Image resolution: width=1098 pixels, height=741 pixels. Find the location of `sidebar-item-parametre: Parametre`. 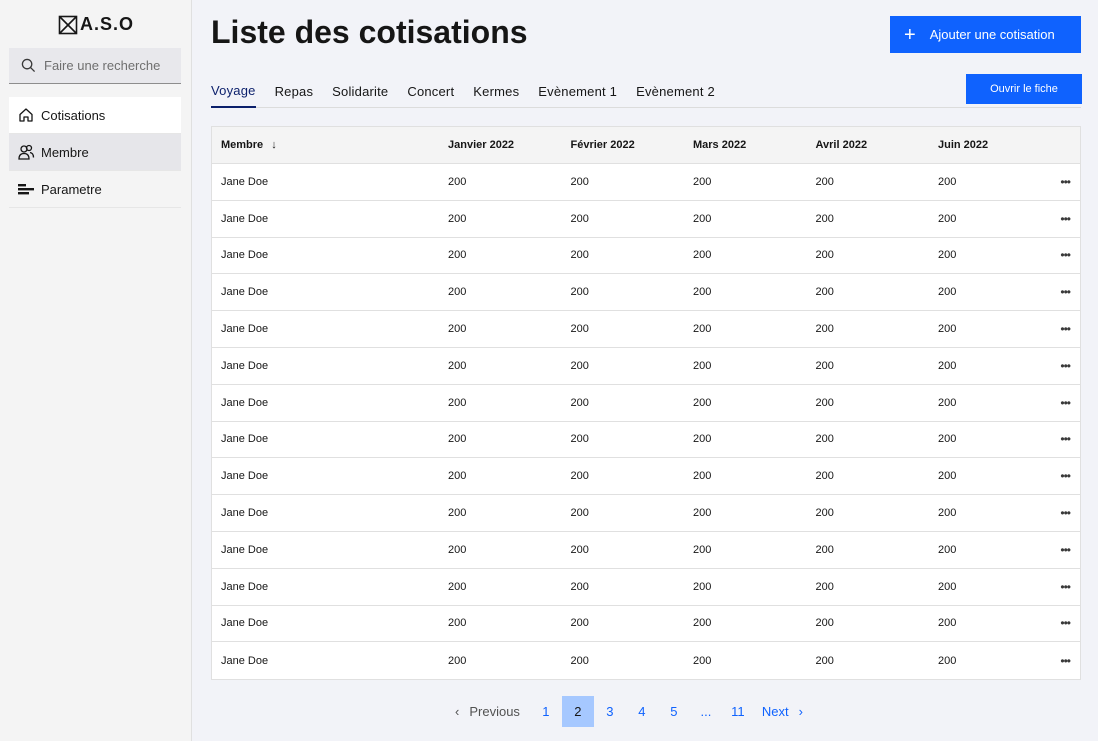

sidebar-item-parametre: Parametre is located at coordinates (95, 189).